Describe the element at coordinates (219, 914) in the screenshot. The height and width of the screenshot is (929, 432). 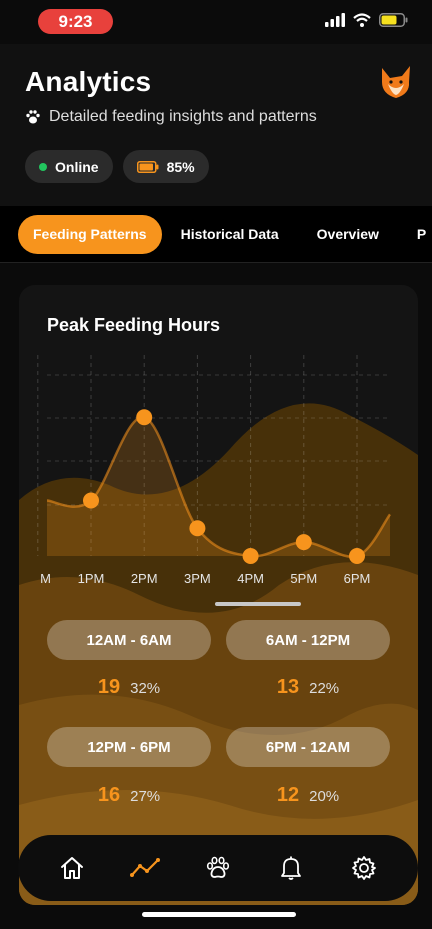
I see `home-indicator` at that location.